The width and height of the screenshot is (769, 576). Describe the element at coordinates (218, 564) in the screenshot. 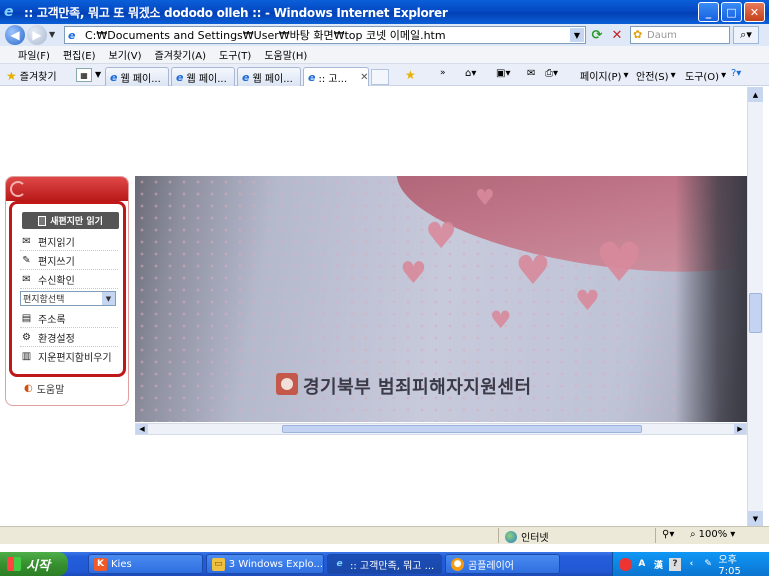

I see `folder-icon: ▭` at that location.